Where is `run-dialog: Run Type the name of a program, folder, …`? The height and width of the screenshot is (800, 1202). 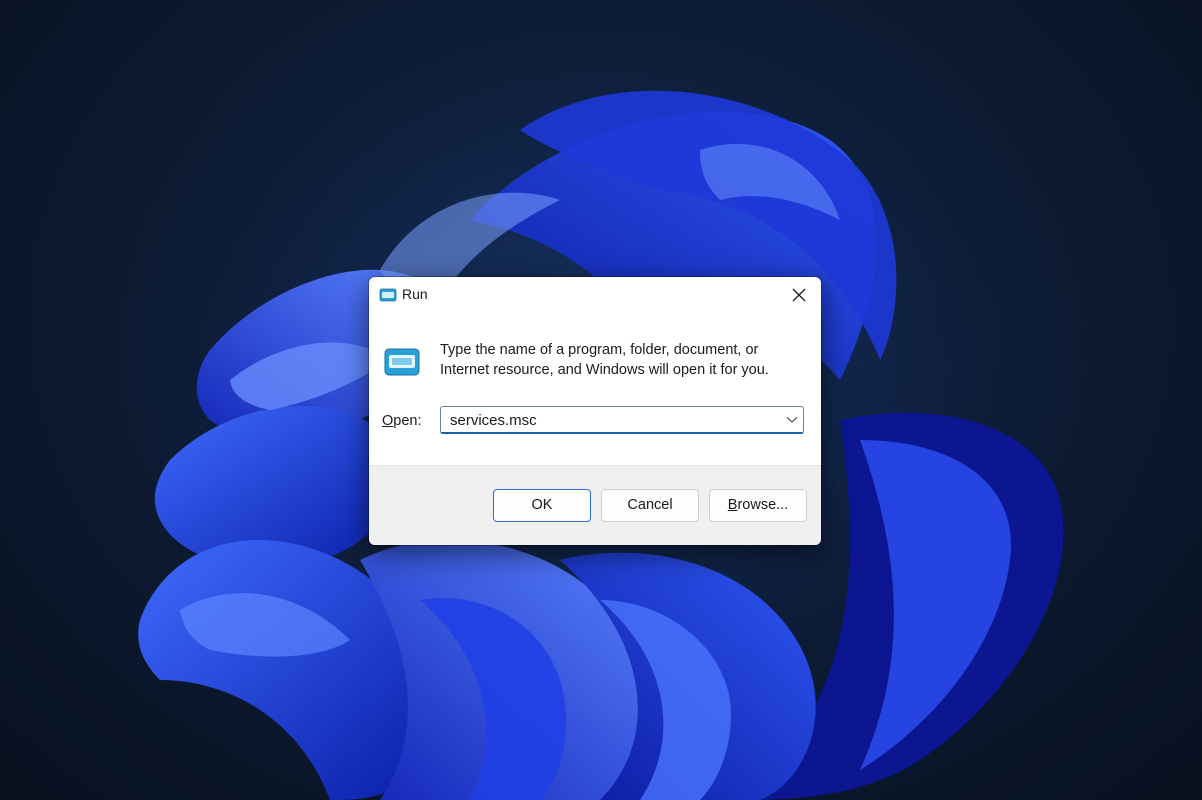
run-dialog: Run Type the name of a program, folder, … is located at coordinates (595, 411).